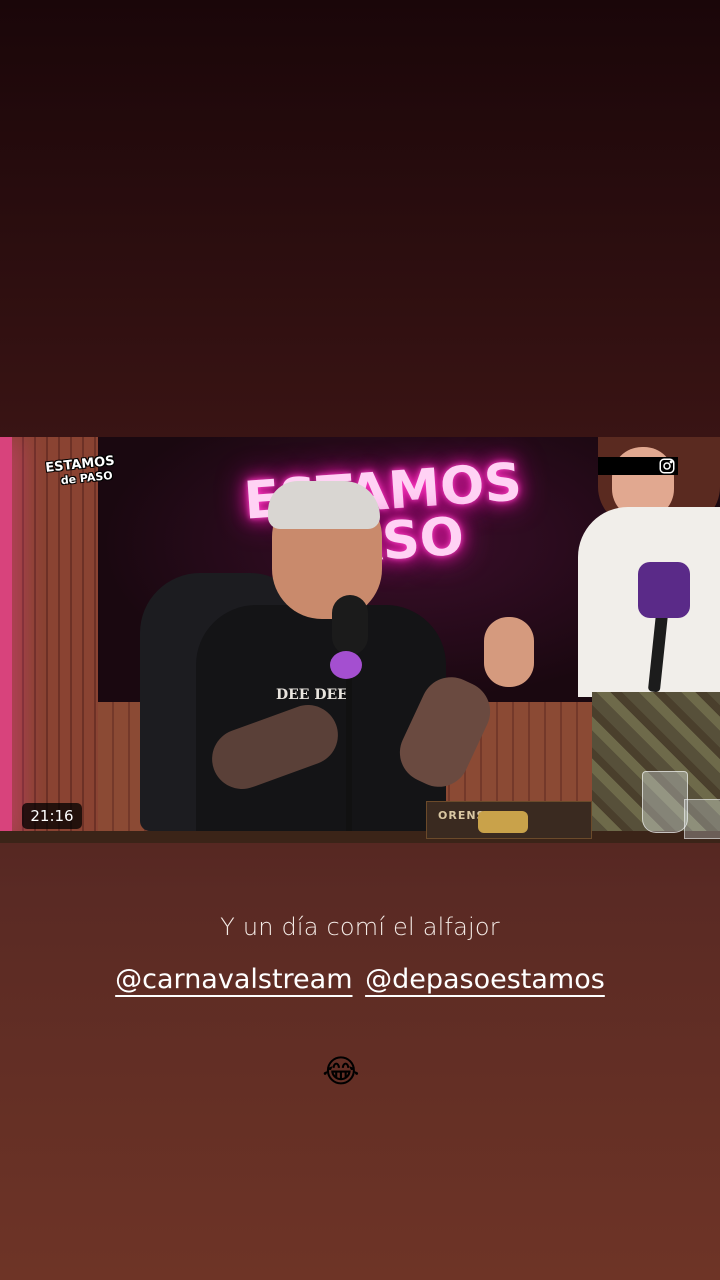  I want to click on mention-row: @carnavalstream @depasoestamos, so click(360, 979).